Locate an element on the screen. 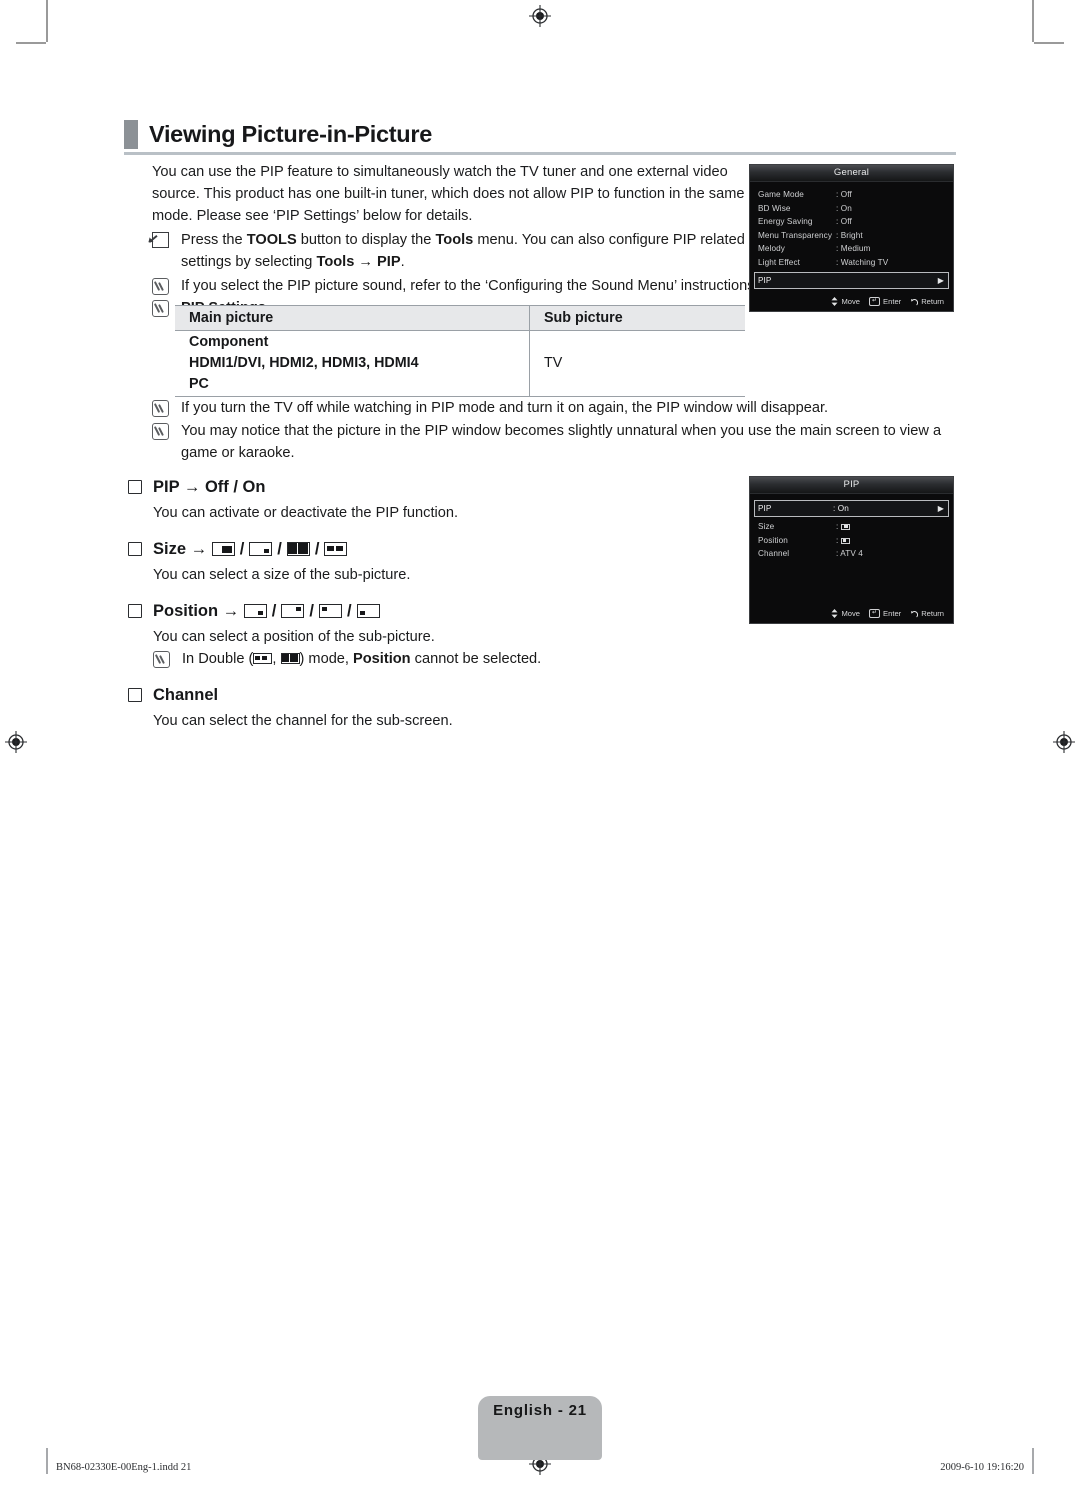  column-header-sub-picture: Sub picture is located at coordinates (637, 318).